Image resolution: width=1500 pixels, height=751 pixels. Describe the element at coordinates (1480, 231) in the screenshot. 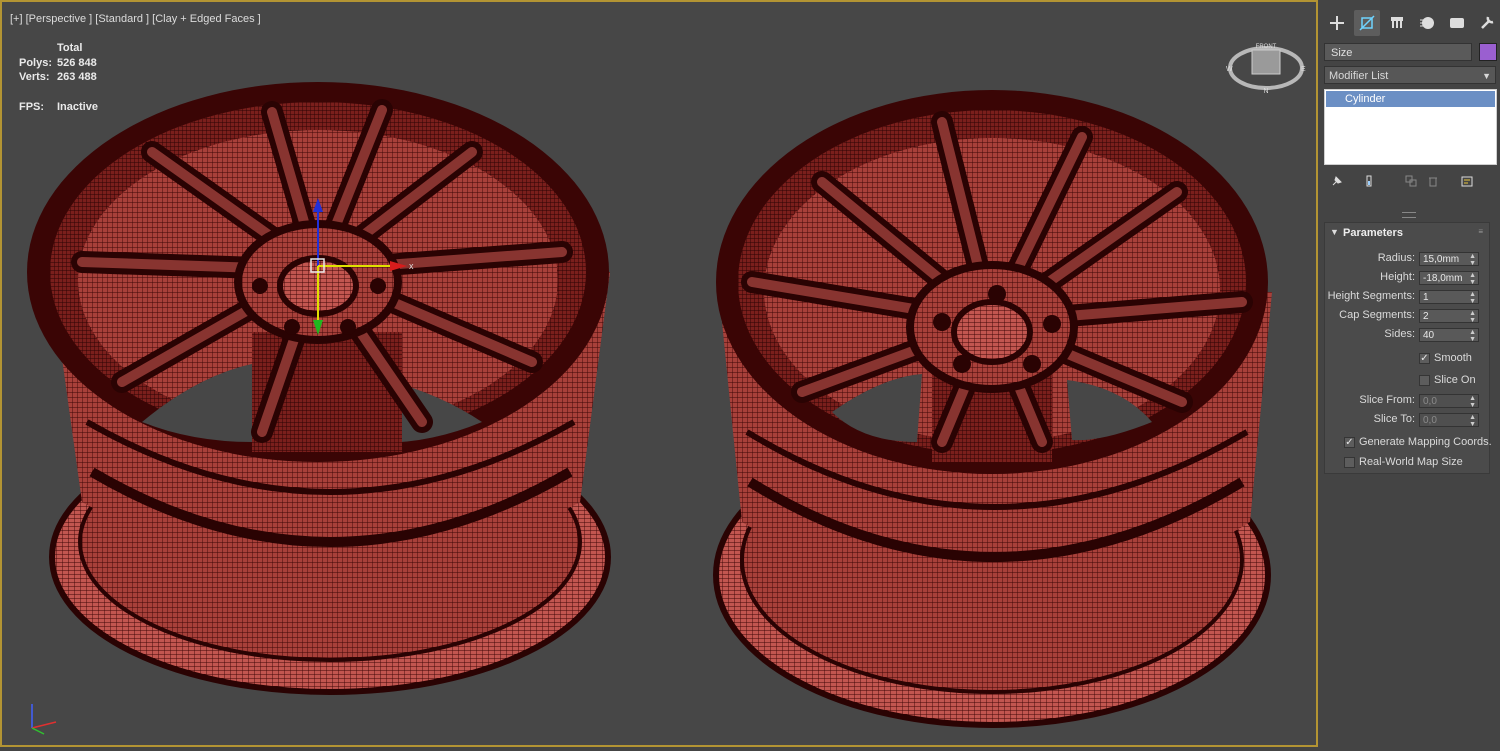

I see `rollout-grip-icon: ≡` at that location.